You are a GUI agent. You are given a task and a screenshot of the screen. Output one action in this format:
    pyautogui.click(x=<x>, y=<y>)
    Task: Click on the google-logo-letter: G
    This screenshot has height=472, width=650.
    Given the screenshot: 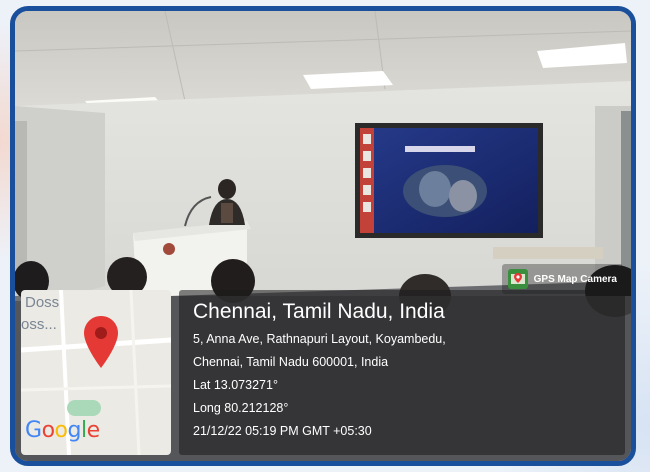 What is the action you would take?
    pyautogui.click(x=33, y=430)
    